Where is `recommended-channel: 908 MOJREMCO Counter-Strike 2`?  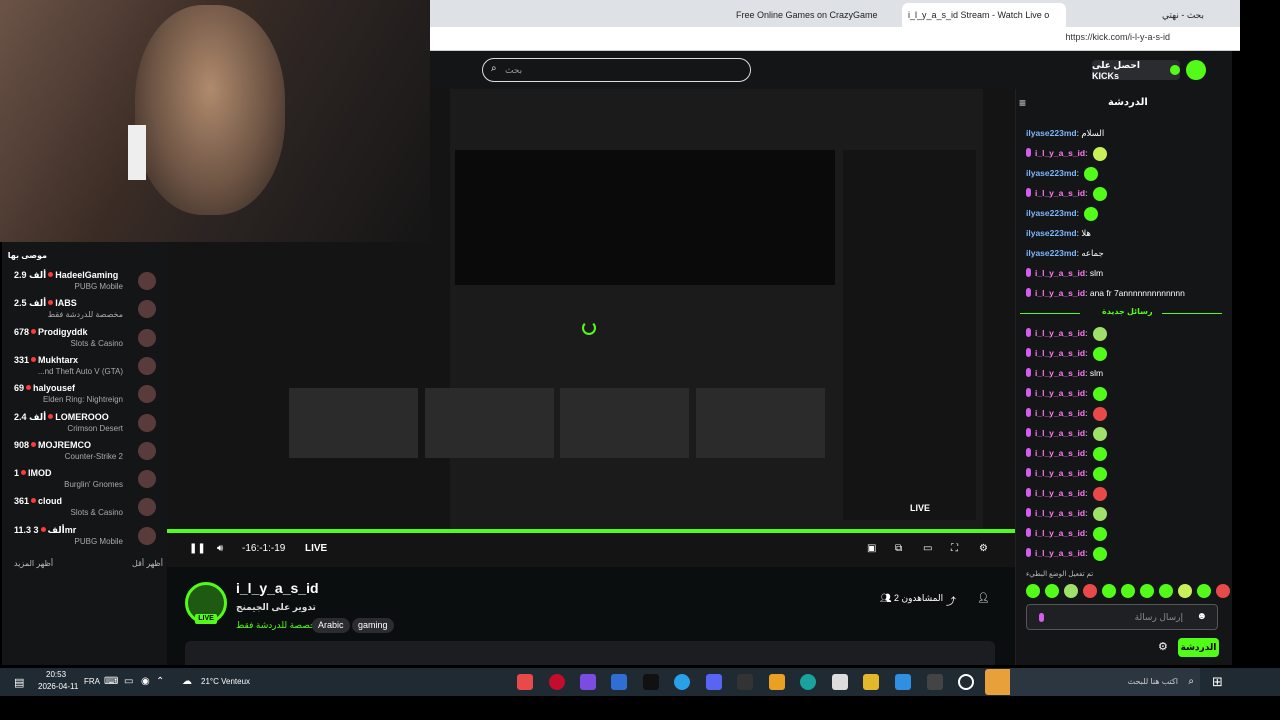
recommended-channel: 908 MOJREMCO Counter-Strike 2 is located at coordinates (84, 452).